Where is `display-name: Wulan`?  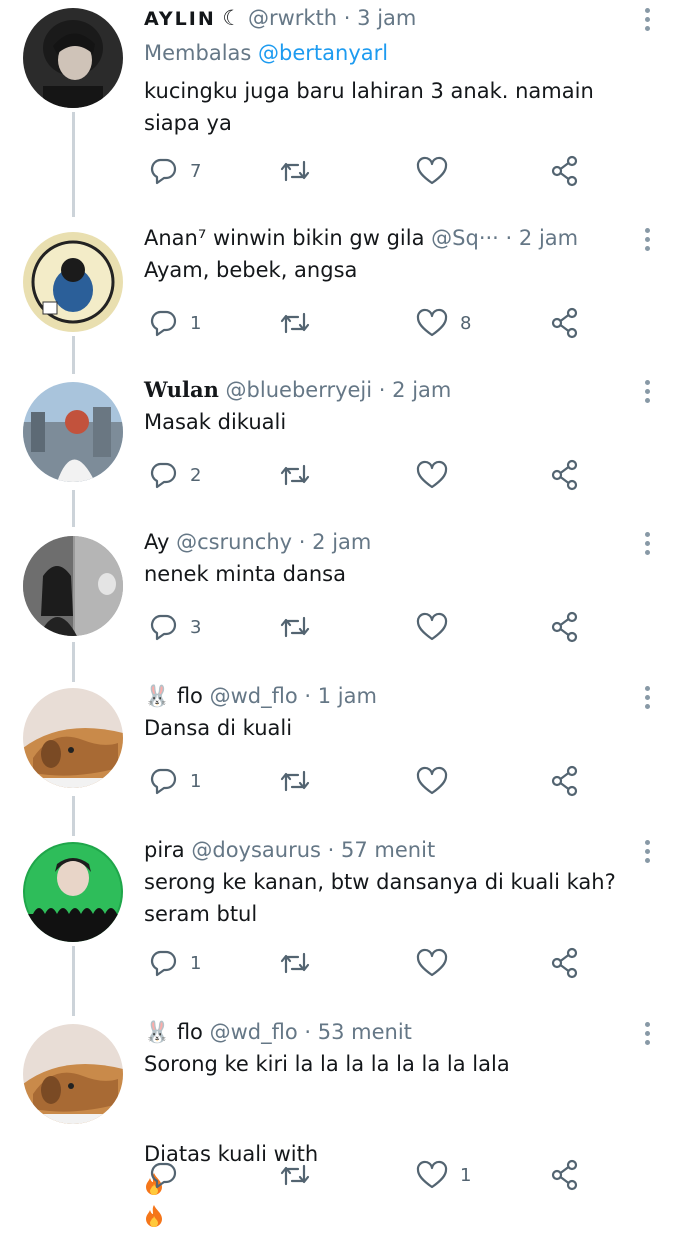
display-name: Wulan is located at coordinates (181, 389).